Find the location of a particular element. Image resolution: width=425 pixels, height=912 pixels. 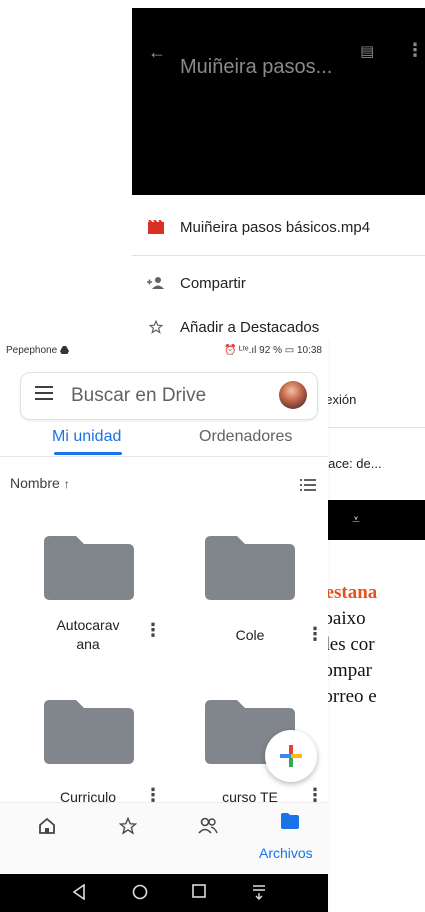

system-navigation-bar is located at coordinates (164, 893).